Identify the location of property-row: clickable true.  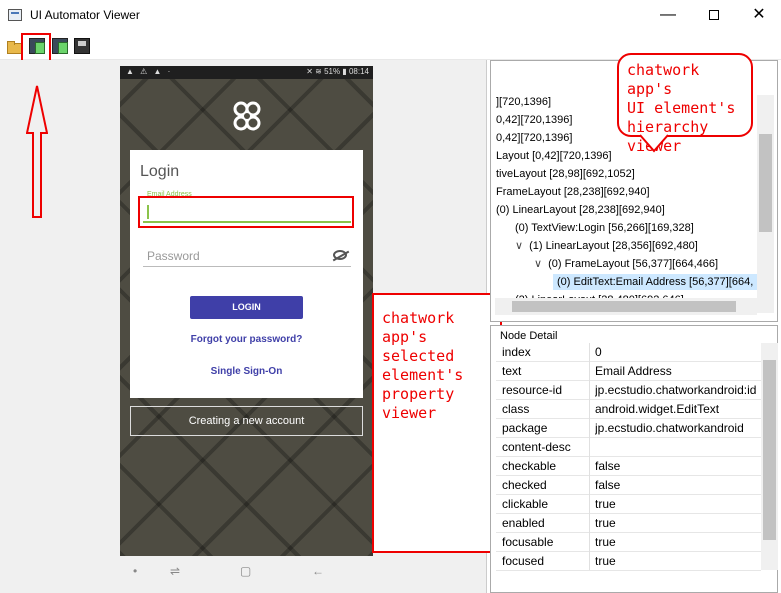
(628, 504).